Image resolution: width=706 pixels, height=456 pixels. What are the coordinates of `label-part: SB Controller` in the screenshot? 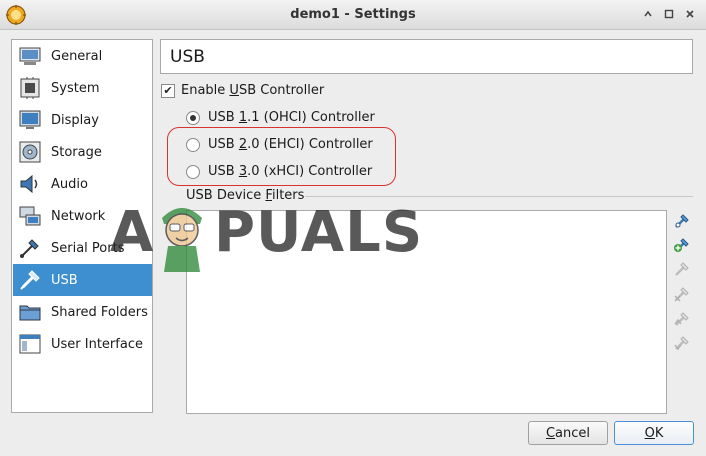 It's located at (281, 90).